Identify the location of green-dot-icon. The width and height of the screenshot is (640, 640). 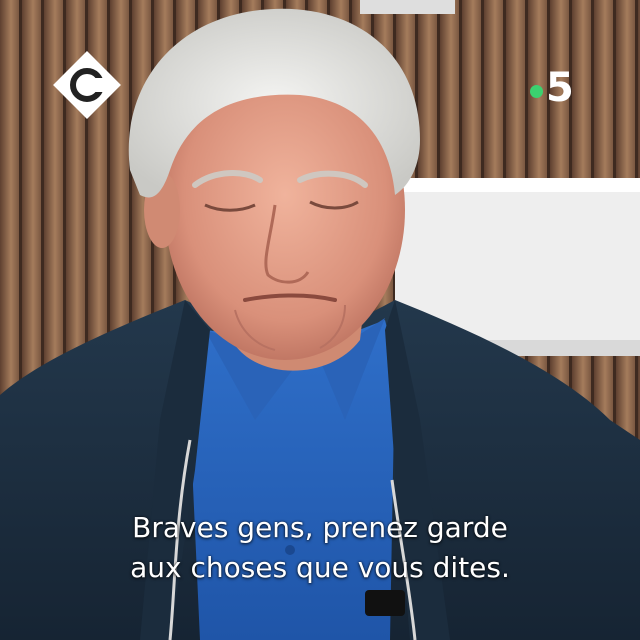
(536, 91).